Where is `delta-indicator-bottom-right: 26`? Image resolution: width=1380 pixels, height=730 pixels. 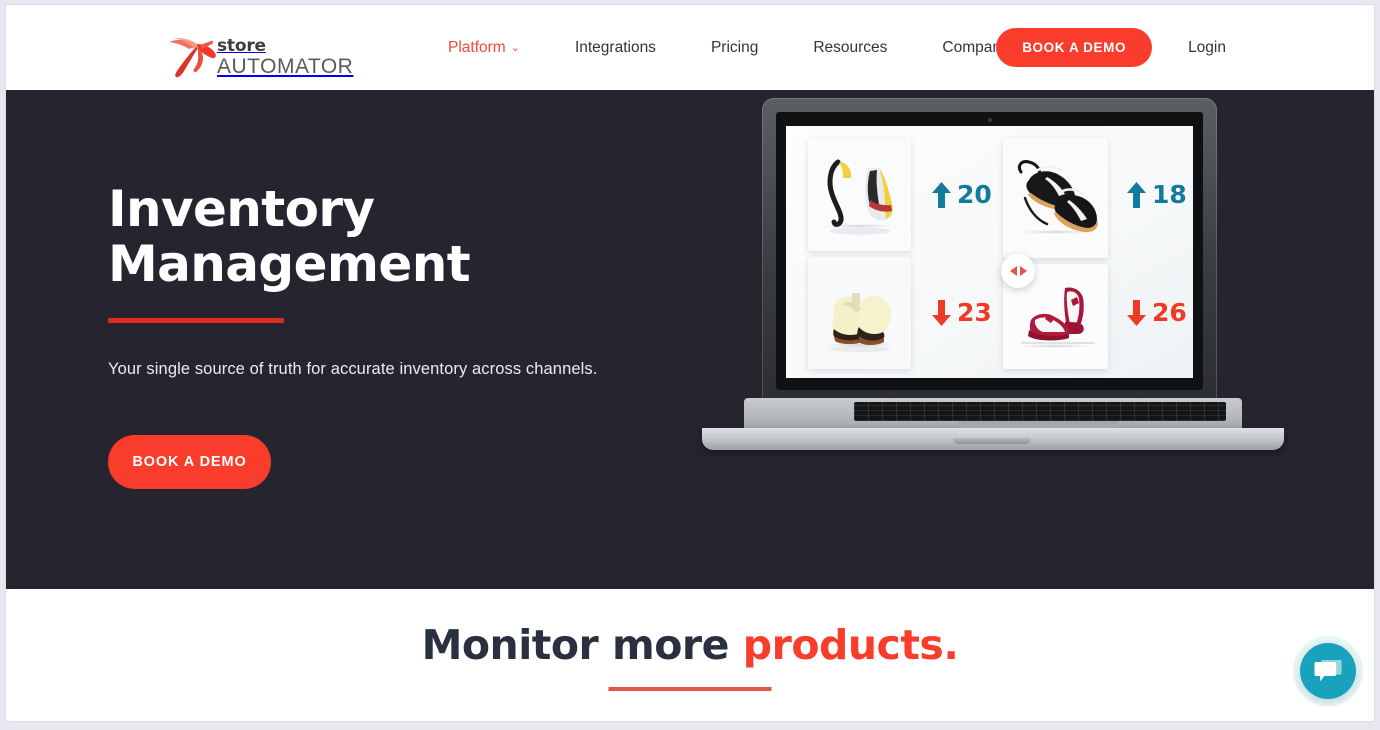
delta-indicator-bottom-right: 26 is located at coordinates (1157, 312).